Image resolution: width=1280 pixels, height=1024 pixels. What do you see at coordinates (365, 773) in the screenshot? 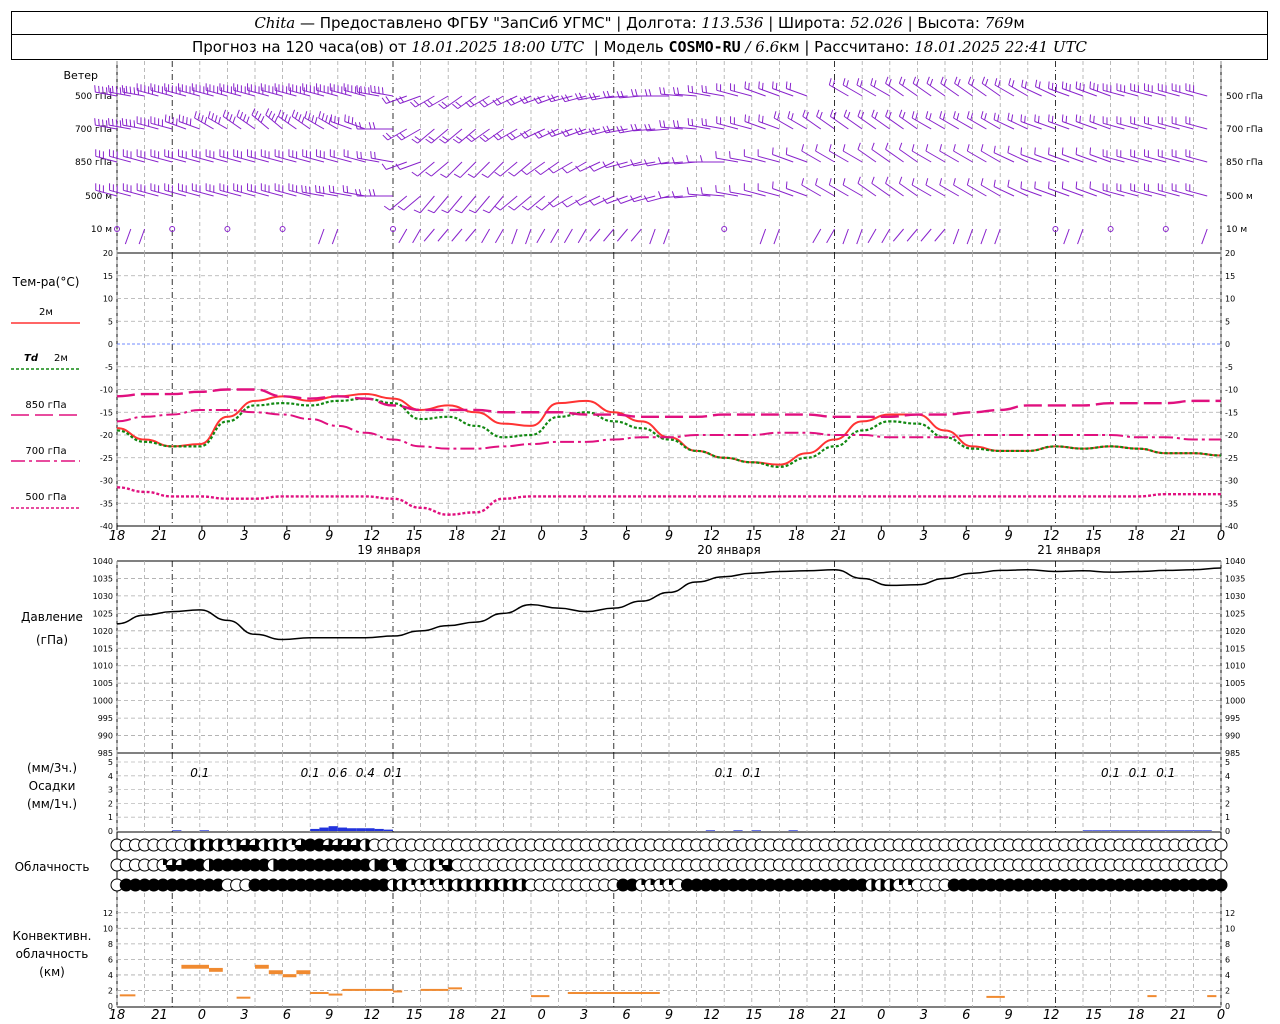
I see `precip-amount: 0.4` at bounding box center [365, 773].